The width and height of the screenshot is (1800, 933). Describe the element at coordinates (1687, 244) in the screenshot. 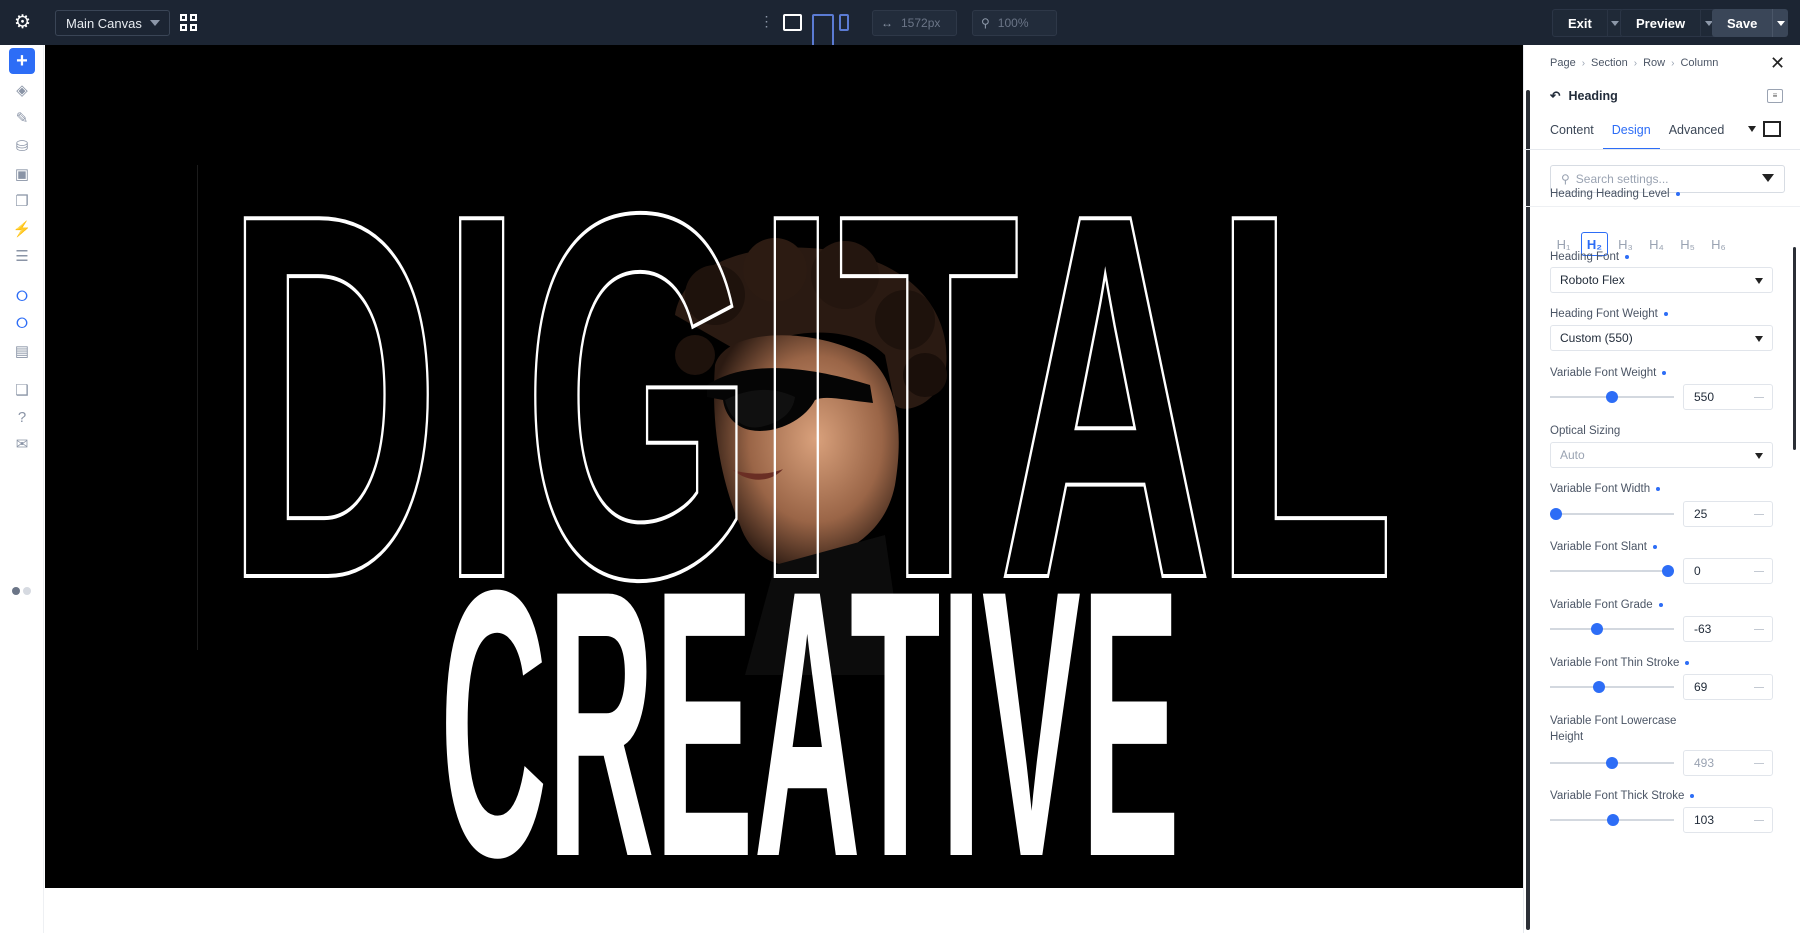

I see `heading-level-h5: H₅` at that location.